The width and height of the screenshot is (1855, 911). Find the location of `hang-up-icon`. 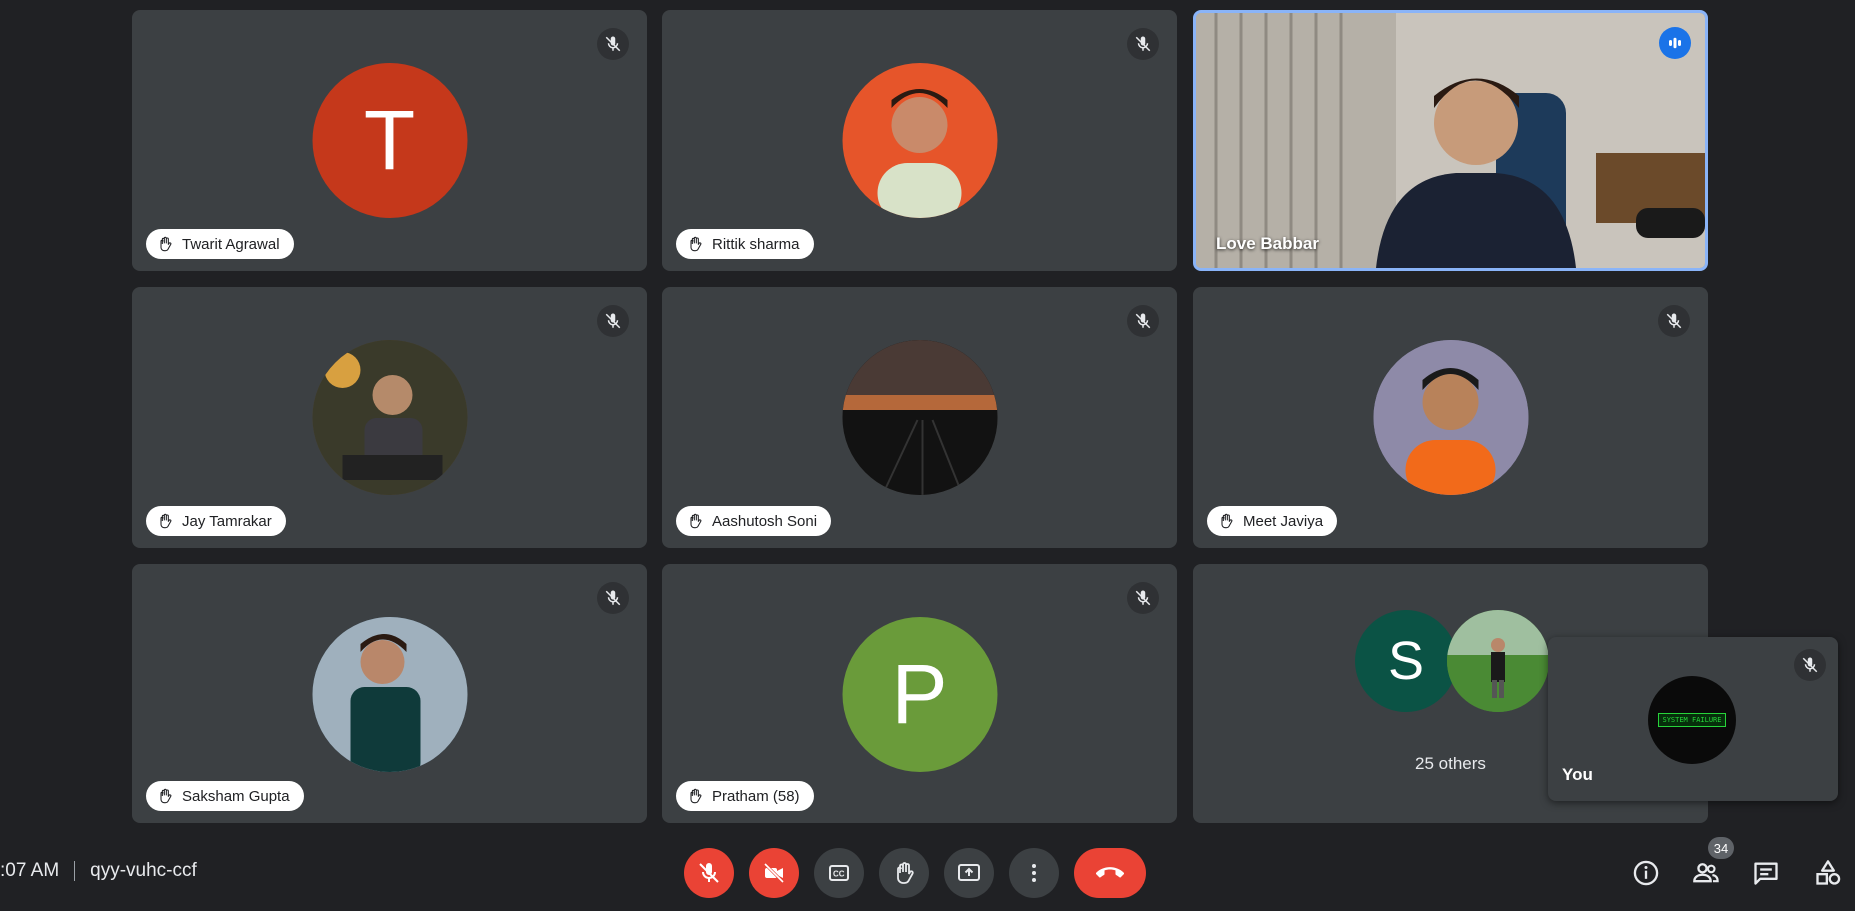

hang-up-icon is located at coordinates (1110, 872).